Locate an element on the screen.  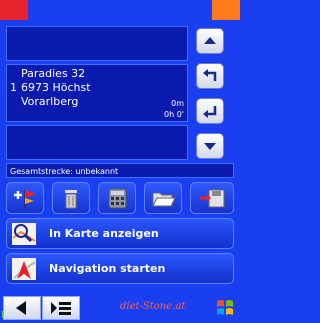
arrow-up-icon is located at coordinates (210, 40).